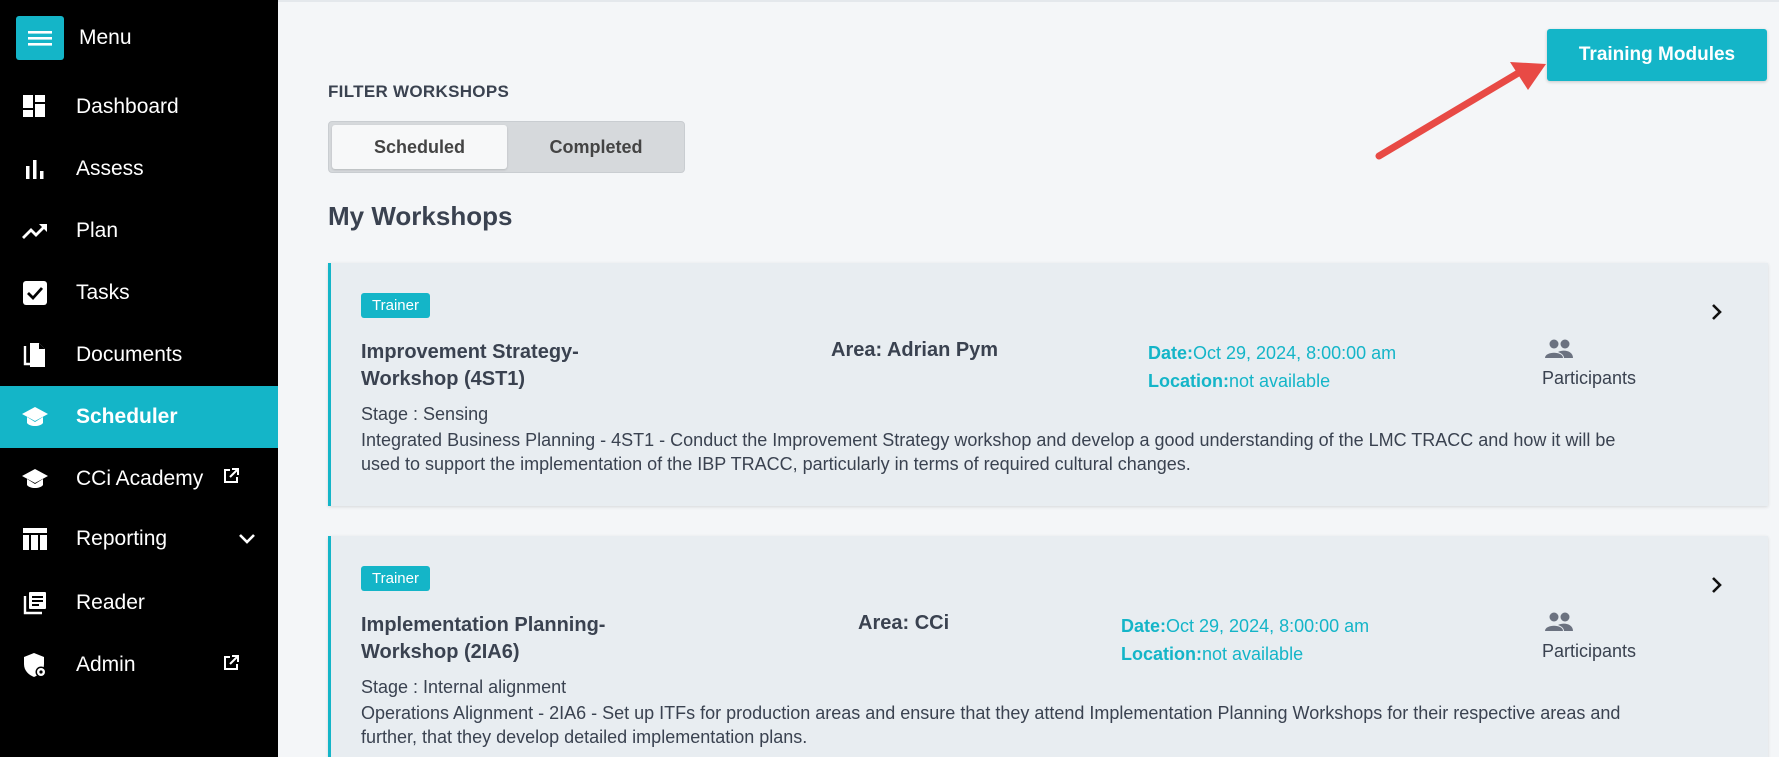 The width and height of the screenshot is (1779, 757). What do you see at coordinates (35, 293) in the screenshot?
I see `checkbox-icon` at bounding box center [35, 293].